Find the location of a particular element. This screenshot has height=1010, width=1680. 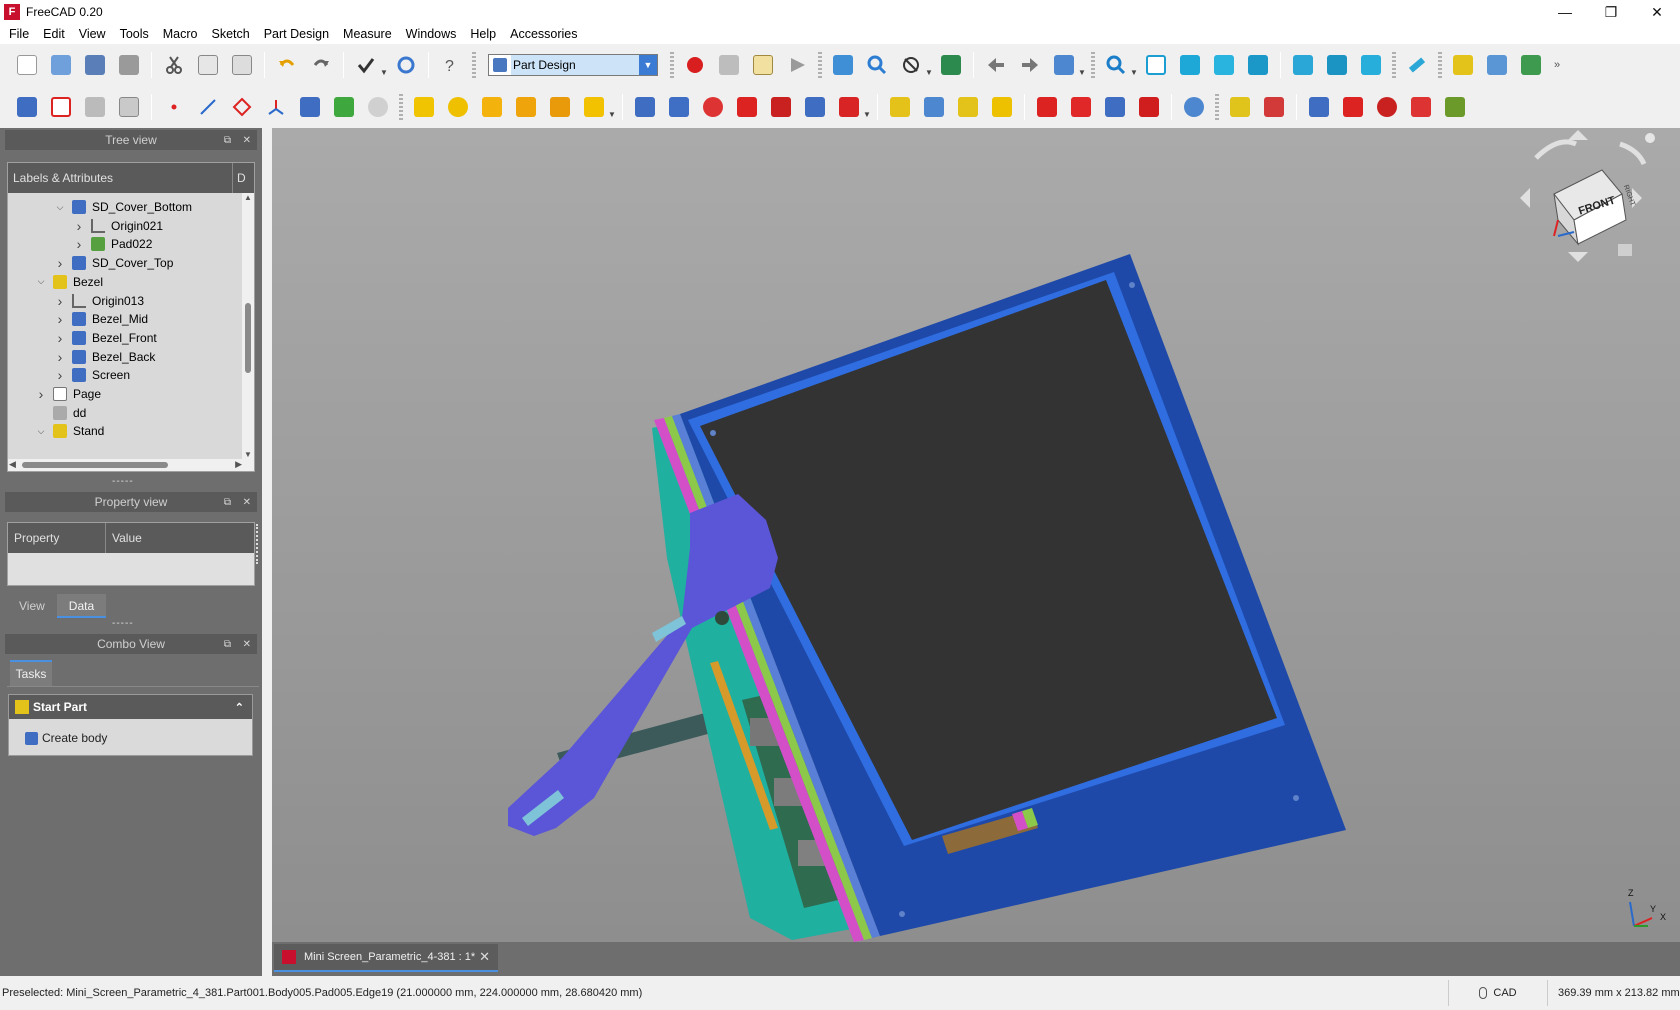

menu-edit: Edit is located at coordinates (54, 34).